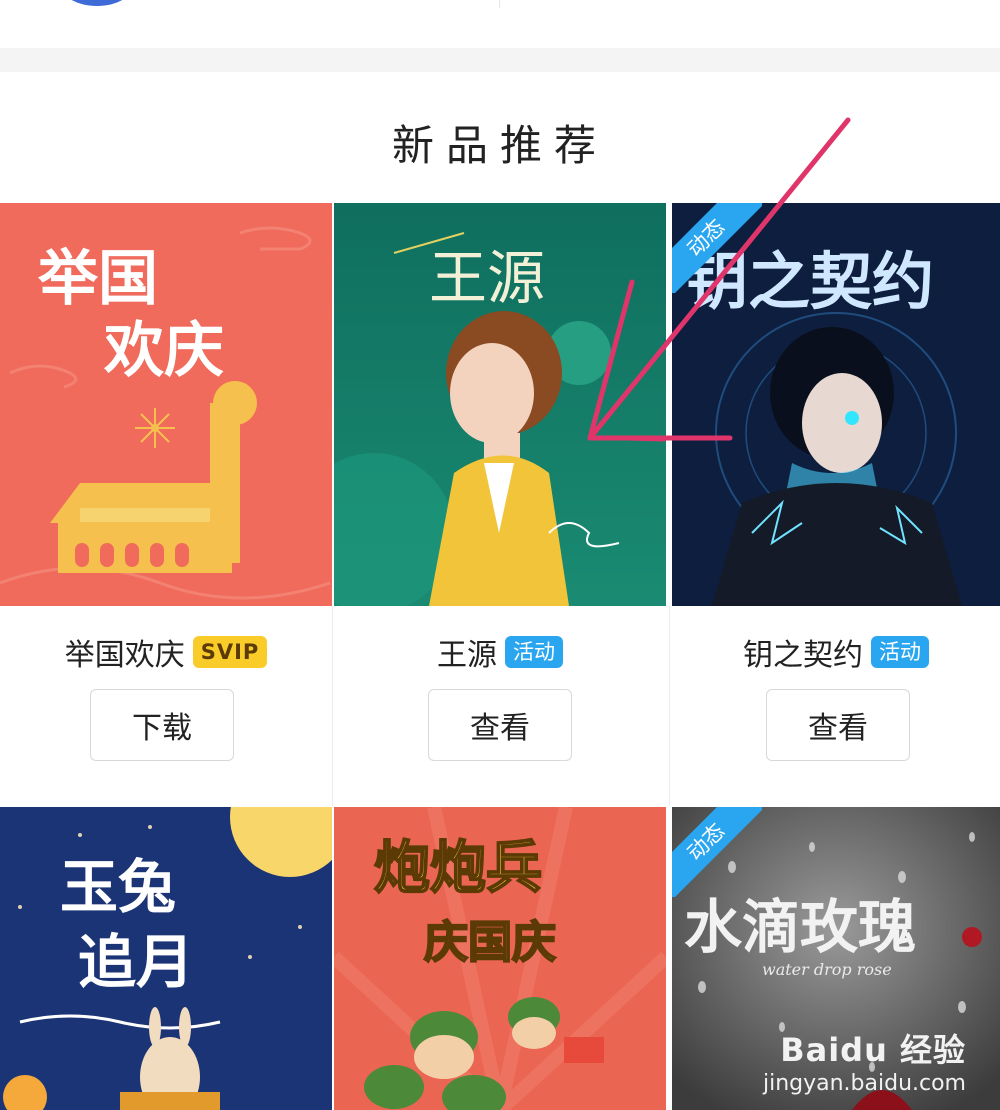 The height and width of the screenshot is (1110, 1000). What do you see at coordinates (864, 1083) in the screenshot?
I see `watermark-url: jingyan.baidu.com` at bounding box center [864, 1083].